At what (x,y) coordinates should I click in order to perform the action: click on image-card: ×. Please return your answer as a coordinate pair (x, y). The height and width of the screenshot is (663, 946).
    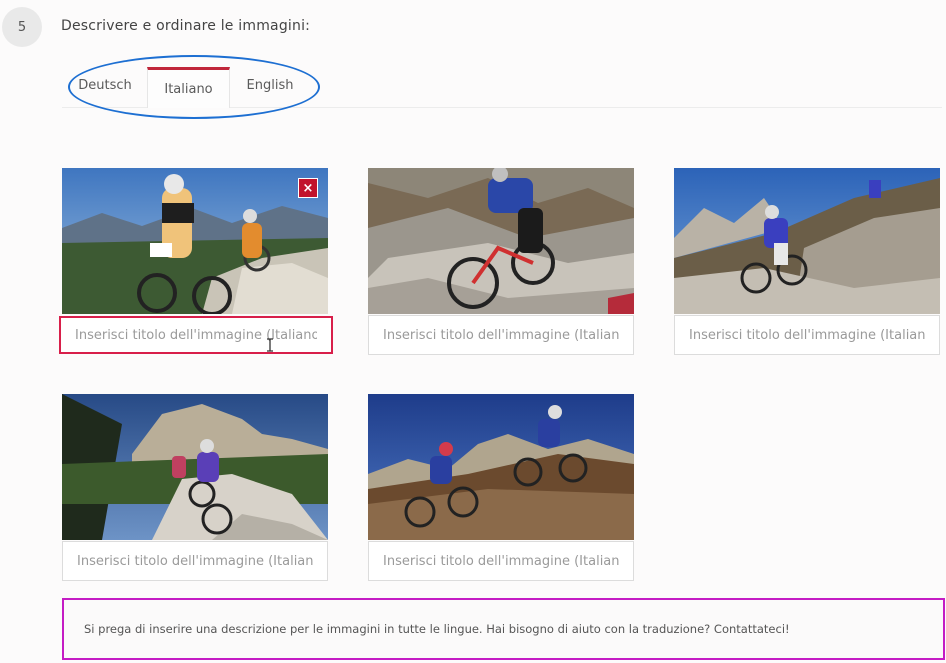
    Looking at the image, I should click on (195, 241).